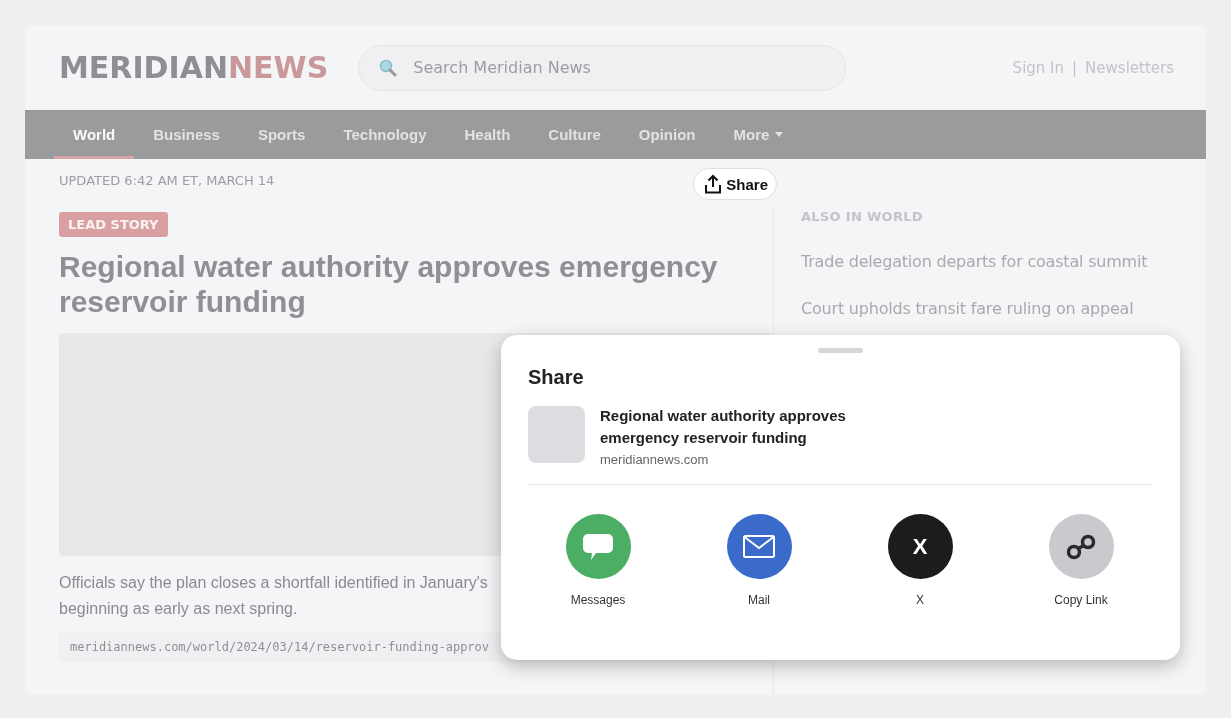  I want to click on article-url: meridiannews.com/world/2024/03/14/reservoir-funding-approv, so click(280, 647).